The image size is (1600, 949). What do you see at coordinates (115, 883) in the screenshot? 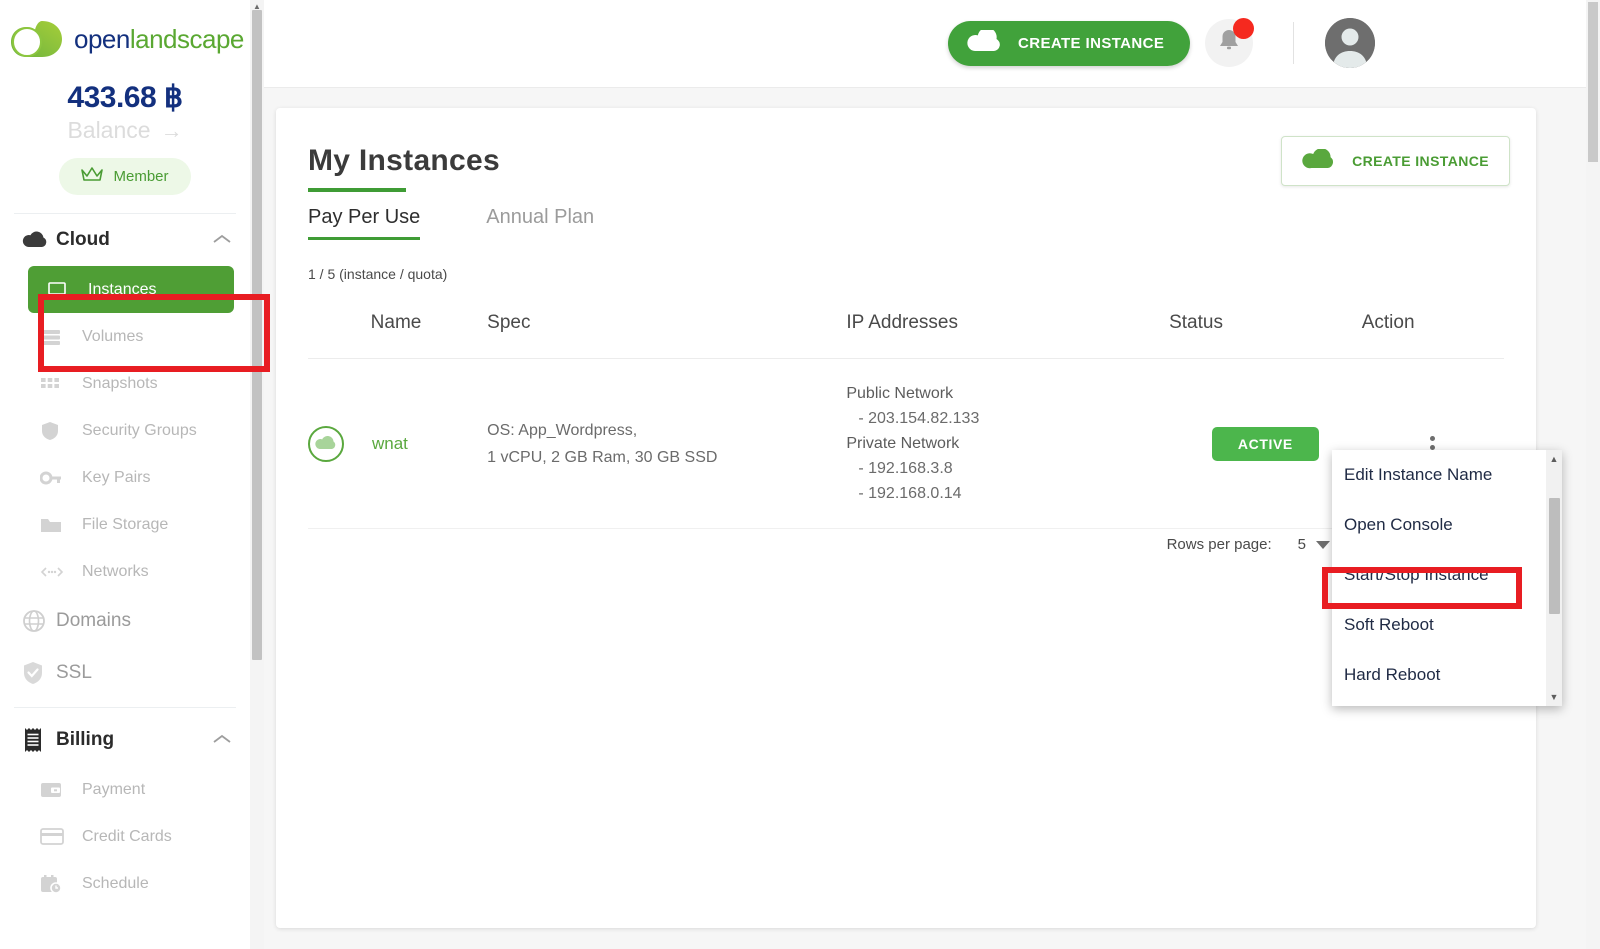
I see `sidebar-item-schedule-label: Schedule` at bounding box center [115, 883].